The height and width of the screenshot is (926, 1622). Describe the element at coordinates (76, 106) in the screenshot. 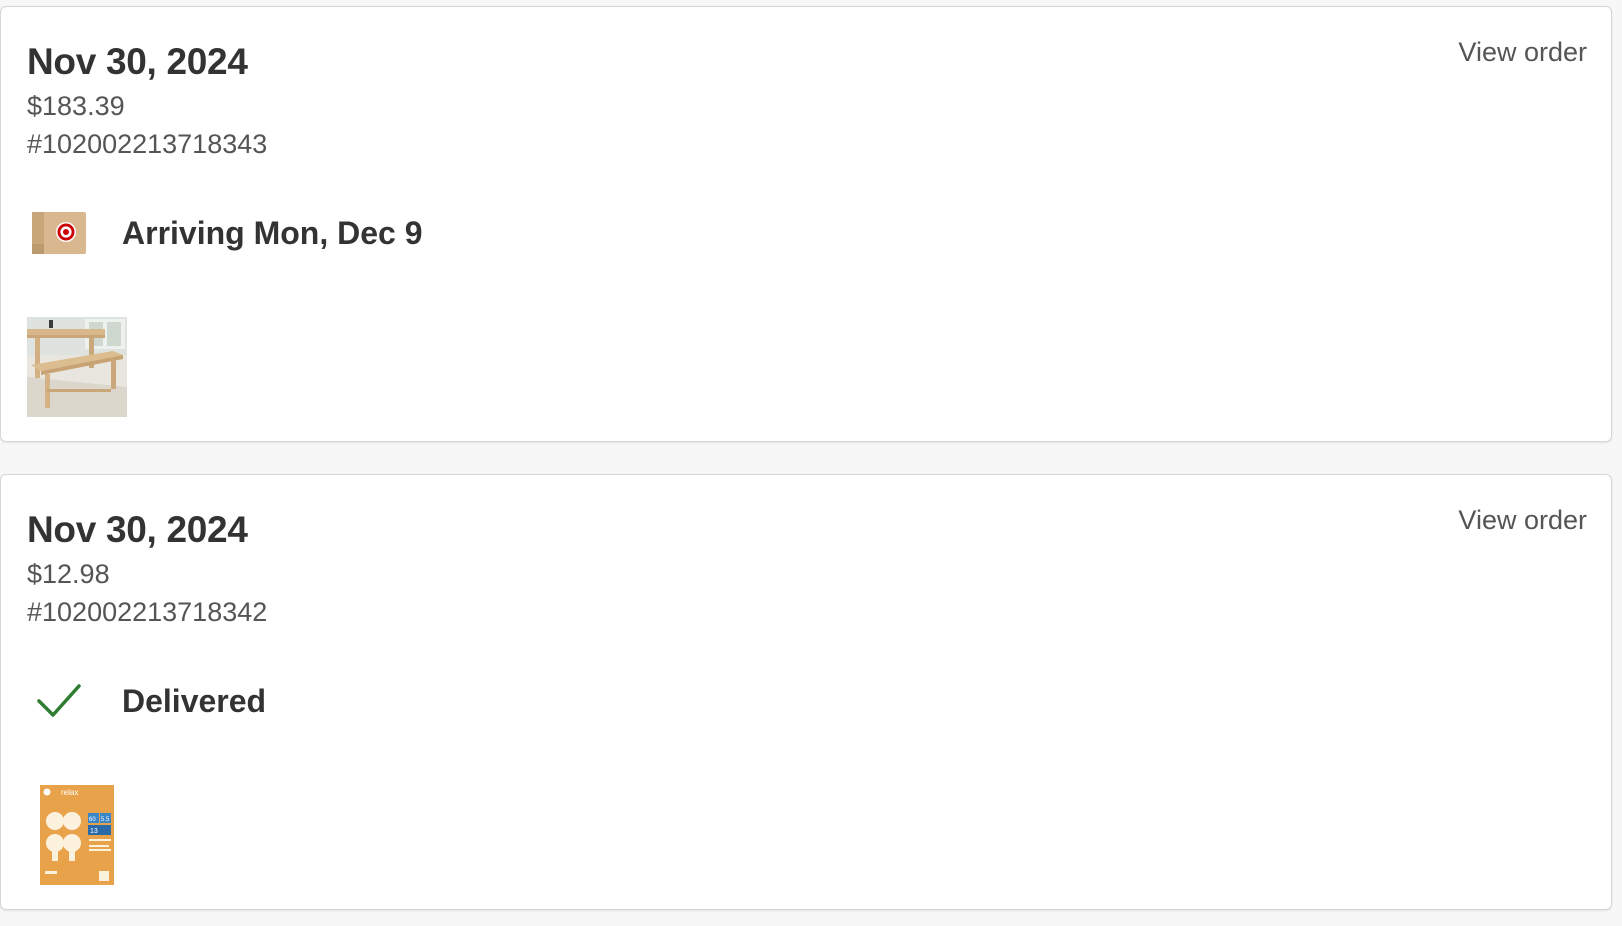

I see `order-total: $183.39` at that location.